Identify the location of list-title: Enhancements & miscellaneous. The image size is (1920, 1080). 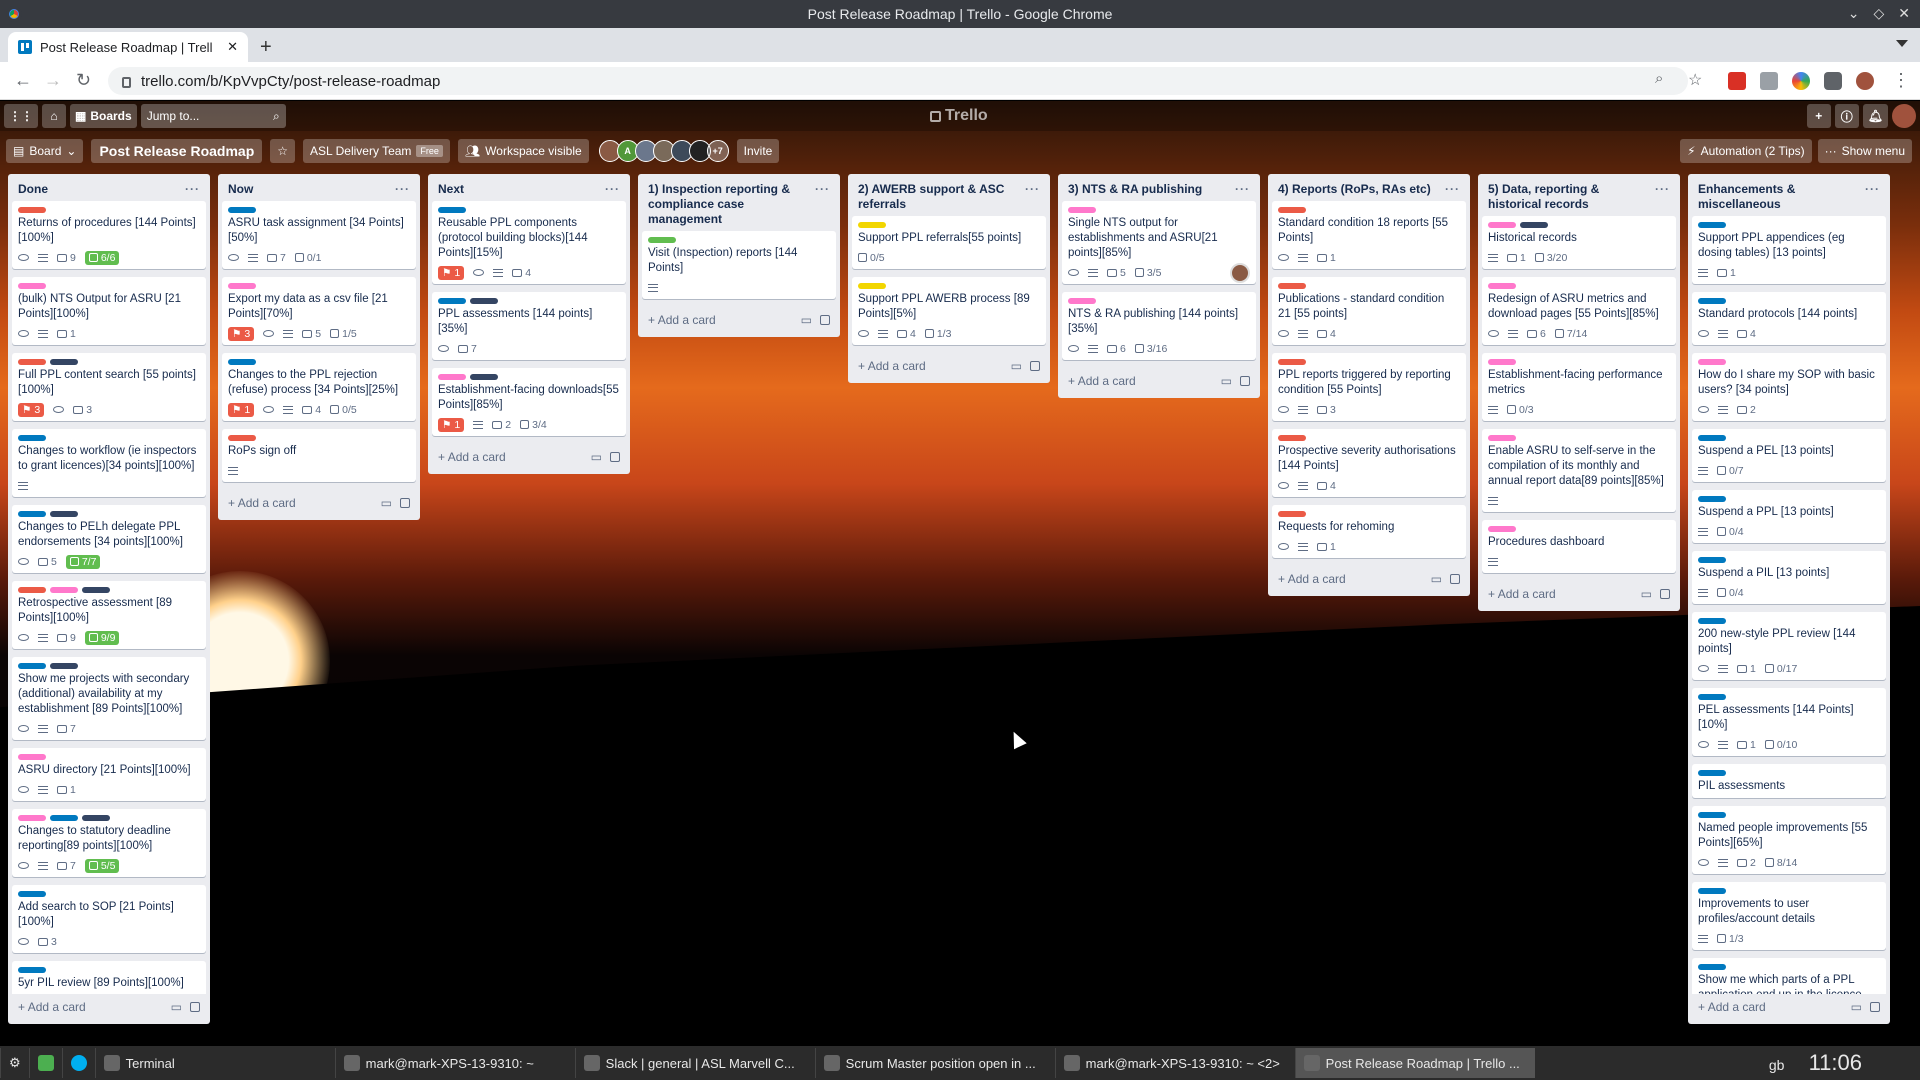
(1781, 197).